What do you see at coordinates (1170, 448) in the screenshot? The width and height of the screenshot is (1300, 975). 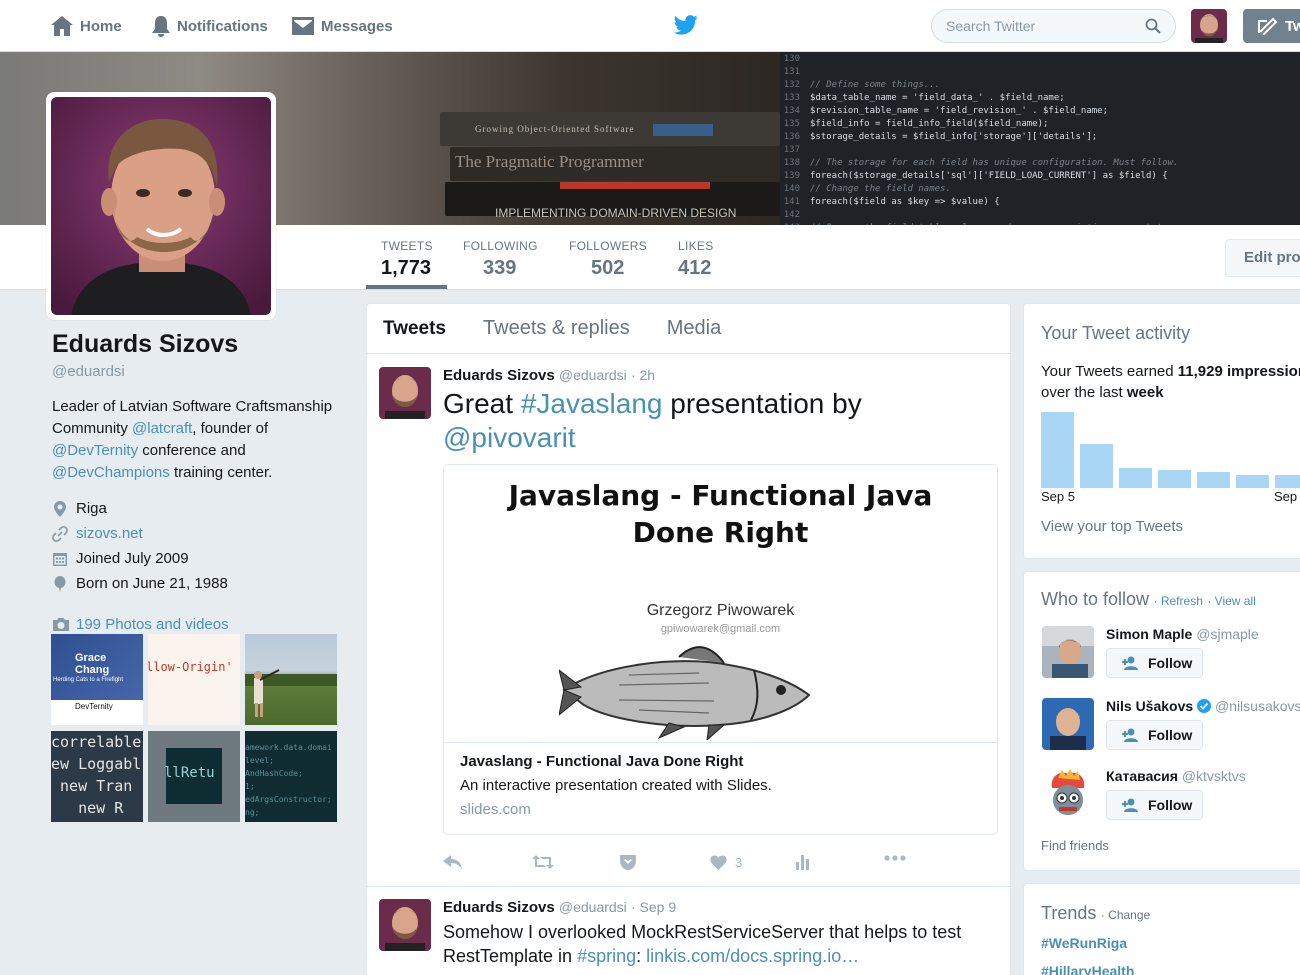 I see `activity-chart` at bounding box center [1170, 448].